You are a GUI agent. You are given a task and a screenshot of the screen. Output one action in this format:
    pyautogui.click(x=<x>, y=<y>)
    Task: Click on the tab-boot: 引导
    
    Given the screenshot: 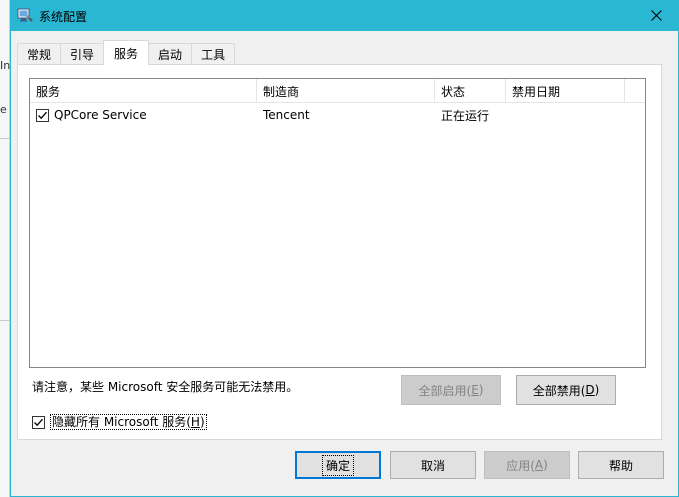 What is the action you would take?
    pyautogui.click(x=82, y=54)
    